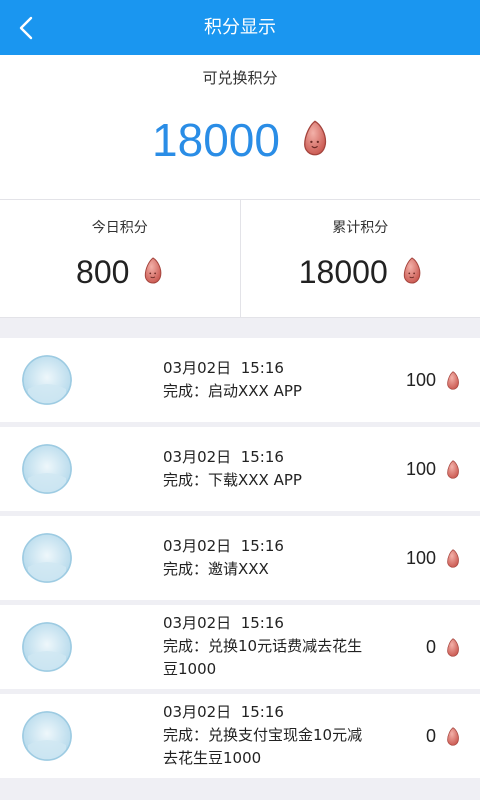  I want to click on list-item: 03月02日 15:16 完成：兑换10元话费减去花生豆1000 0, so click(240, 647).